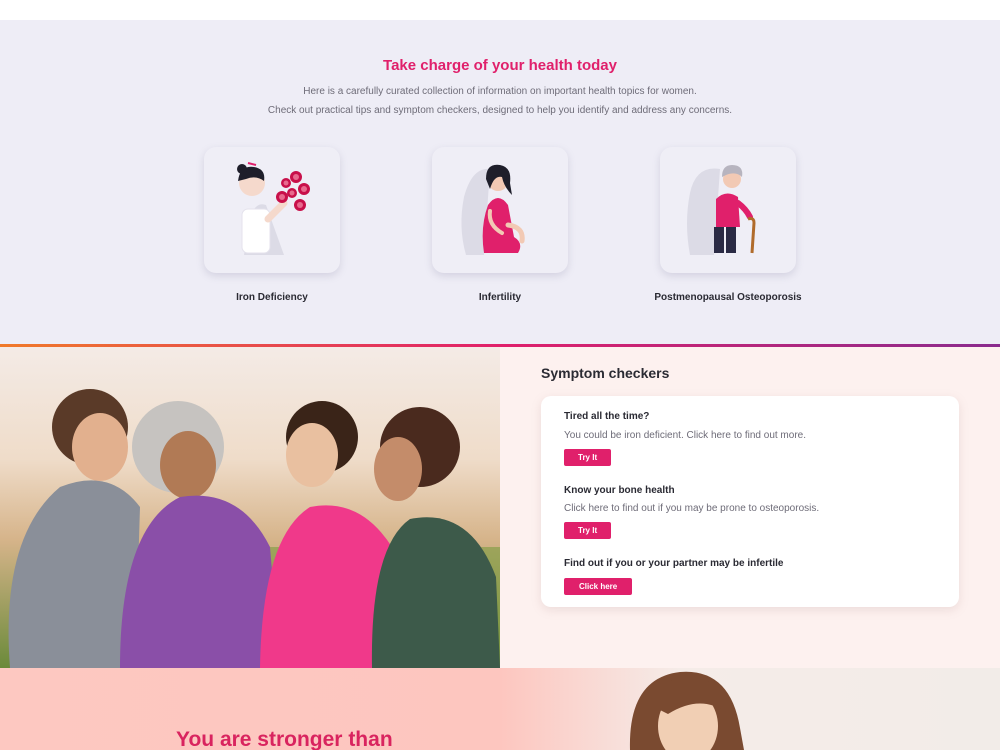 This screenshot has width=1000, height=750. What do you see at coordinates (500, 65) in the screenshot?
I see `section-title: Take charge of your health today` at bounding box center [500, 65].